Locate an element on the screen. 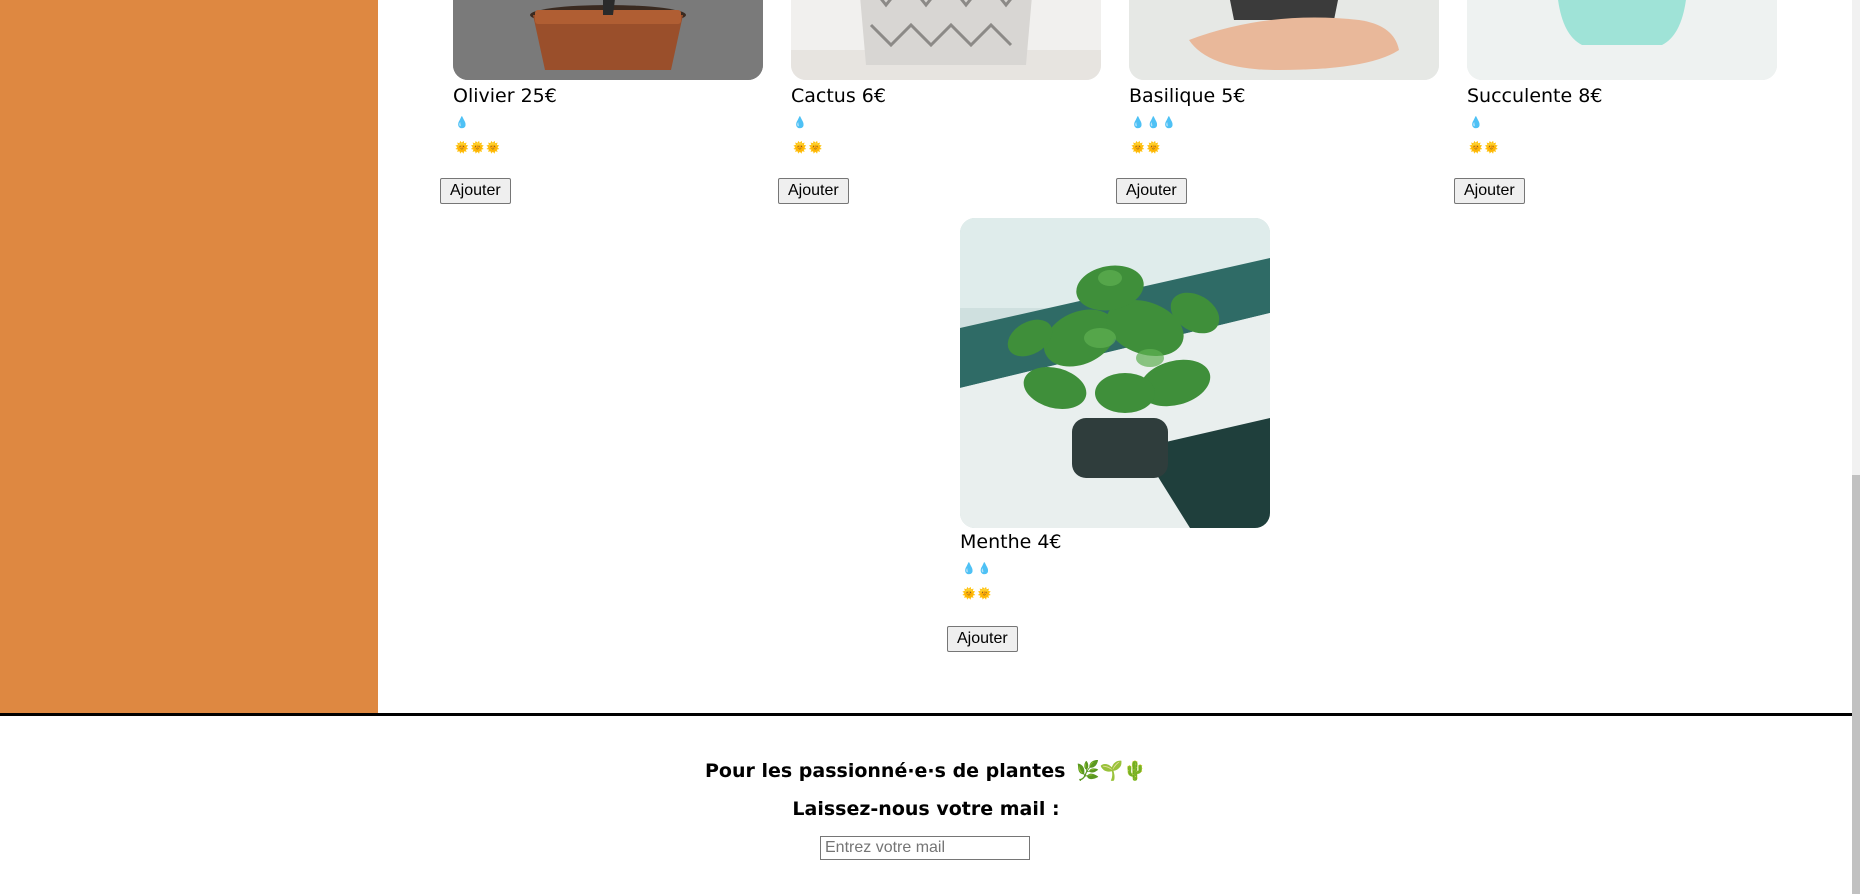 The height and width of the screenshot is (894, 1860). plant-name: Menthe 4€ is located at coordinates (1011, 542).